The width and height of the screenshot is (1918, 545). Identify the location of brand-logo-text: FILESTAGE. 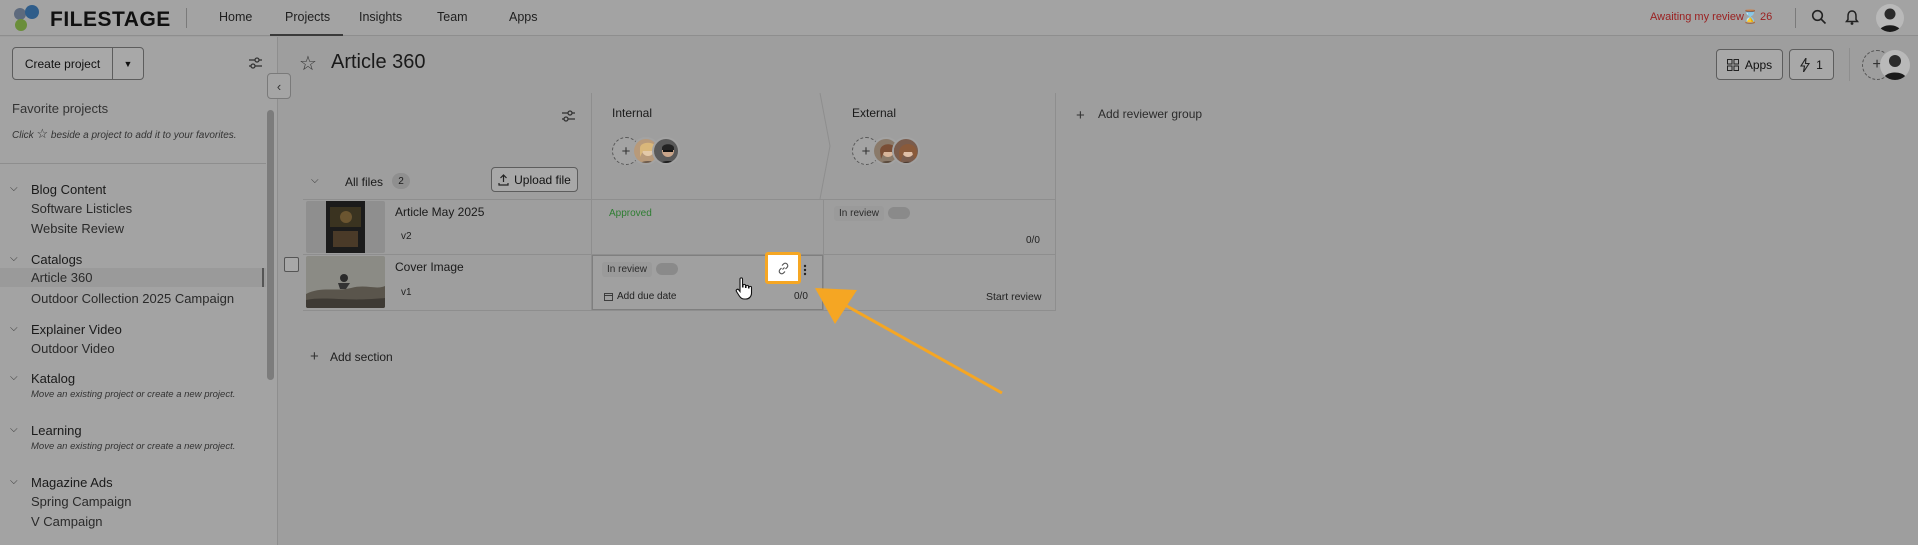
(110, 20).